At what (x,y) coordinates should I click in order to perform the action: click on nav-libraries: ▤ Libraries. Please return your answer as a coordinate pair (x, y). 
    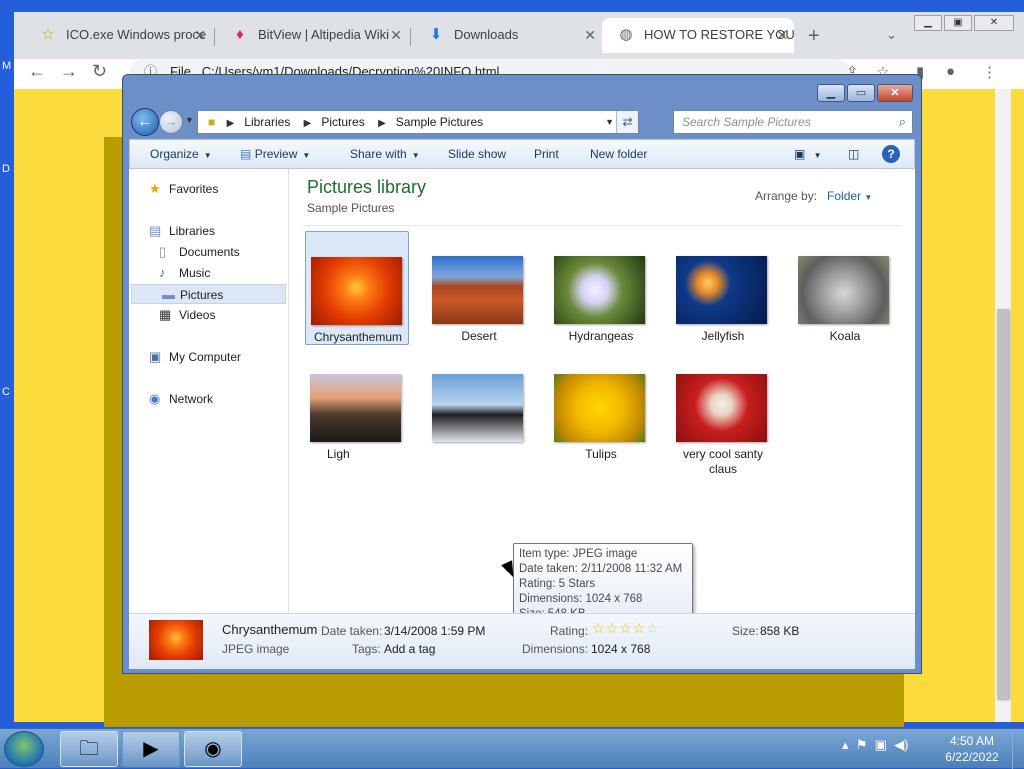
    Looking at the image, I should click on (182, 231).